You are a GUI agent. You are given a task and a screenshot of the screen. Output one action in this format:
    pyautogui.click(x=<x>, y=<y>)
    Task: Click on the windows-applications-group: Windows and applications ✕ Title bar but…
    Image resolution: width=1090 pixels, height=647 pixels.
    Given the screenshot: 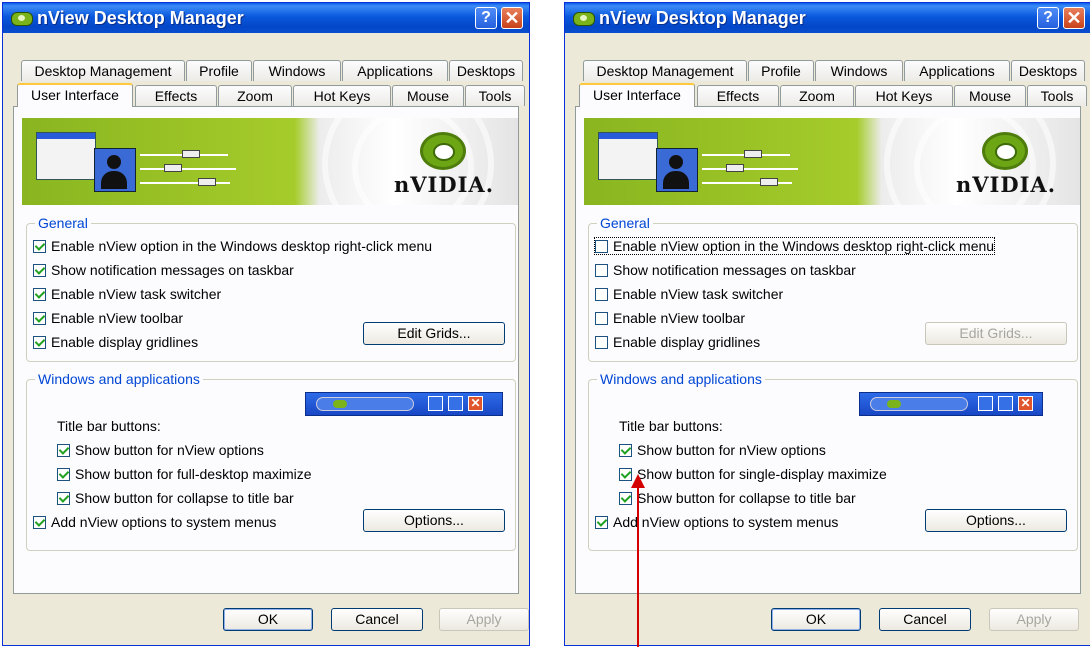 What is the action you would take?
    pyautogui.click(x=833, y=461)
    